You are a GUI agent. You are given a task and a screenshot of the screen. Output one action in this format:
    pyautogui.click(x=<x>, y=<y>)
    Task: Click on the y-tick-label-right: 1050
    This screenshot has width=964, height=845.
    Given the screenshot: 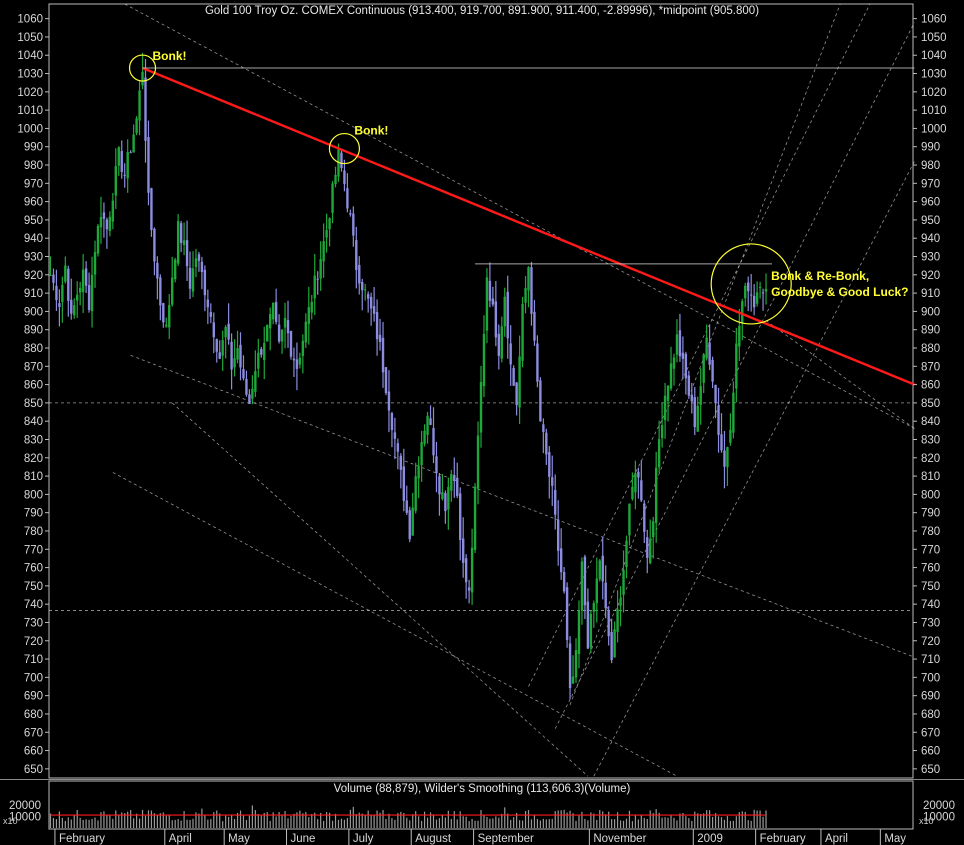 What is the action you would take?
    pyautogui.click(x=934, y=38)
    